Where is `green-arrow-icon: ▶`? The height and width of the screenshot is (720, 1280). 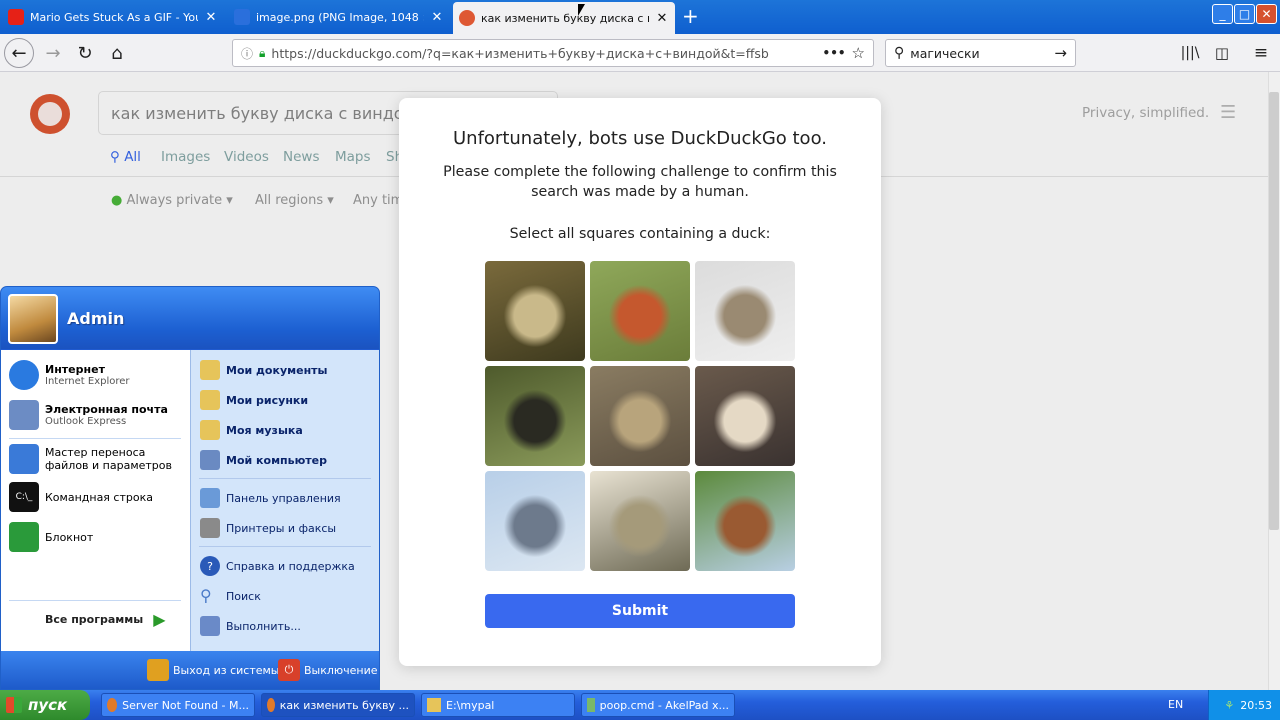
green-arrow-icon: ▶ is located at coordinates (159, 619).